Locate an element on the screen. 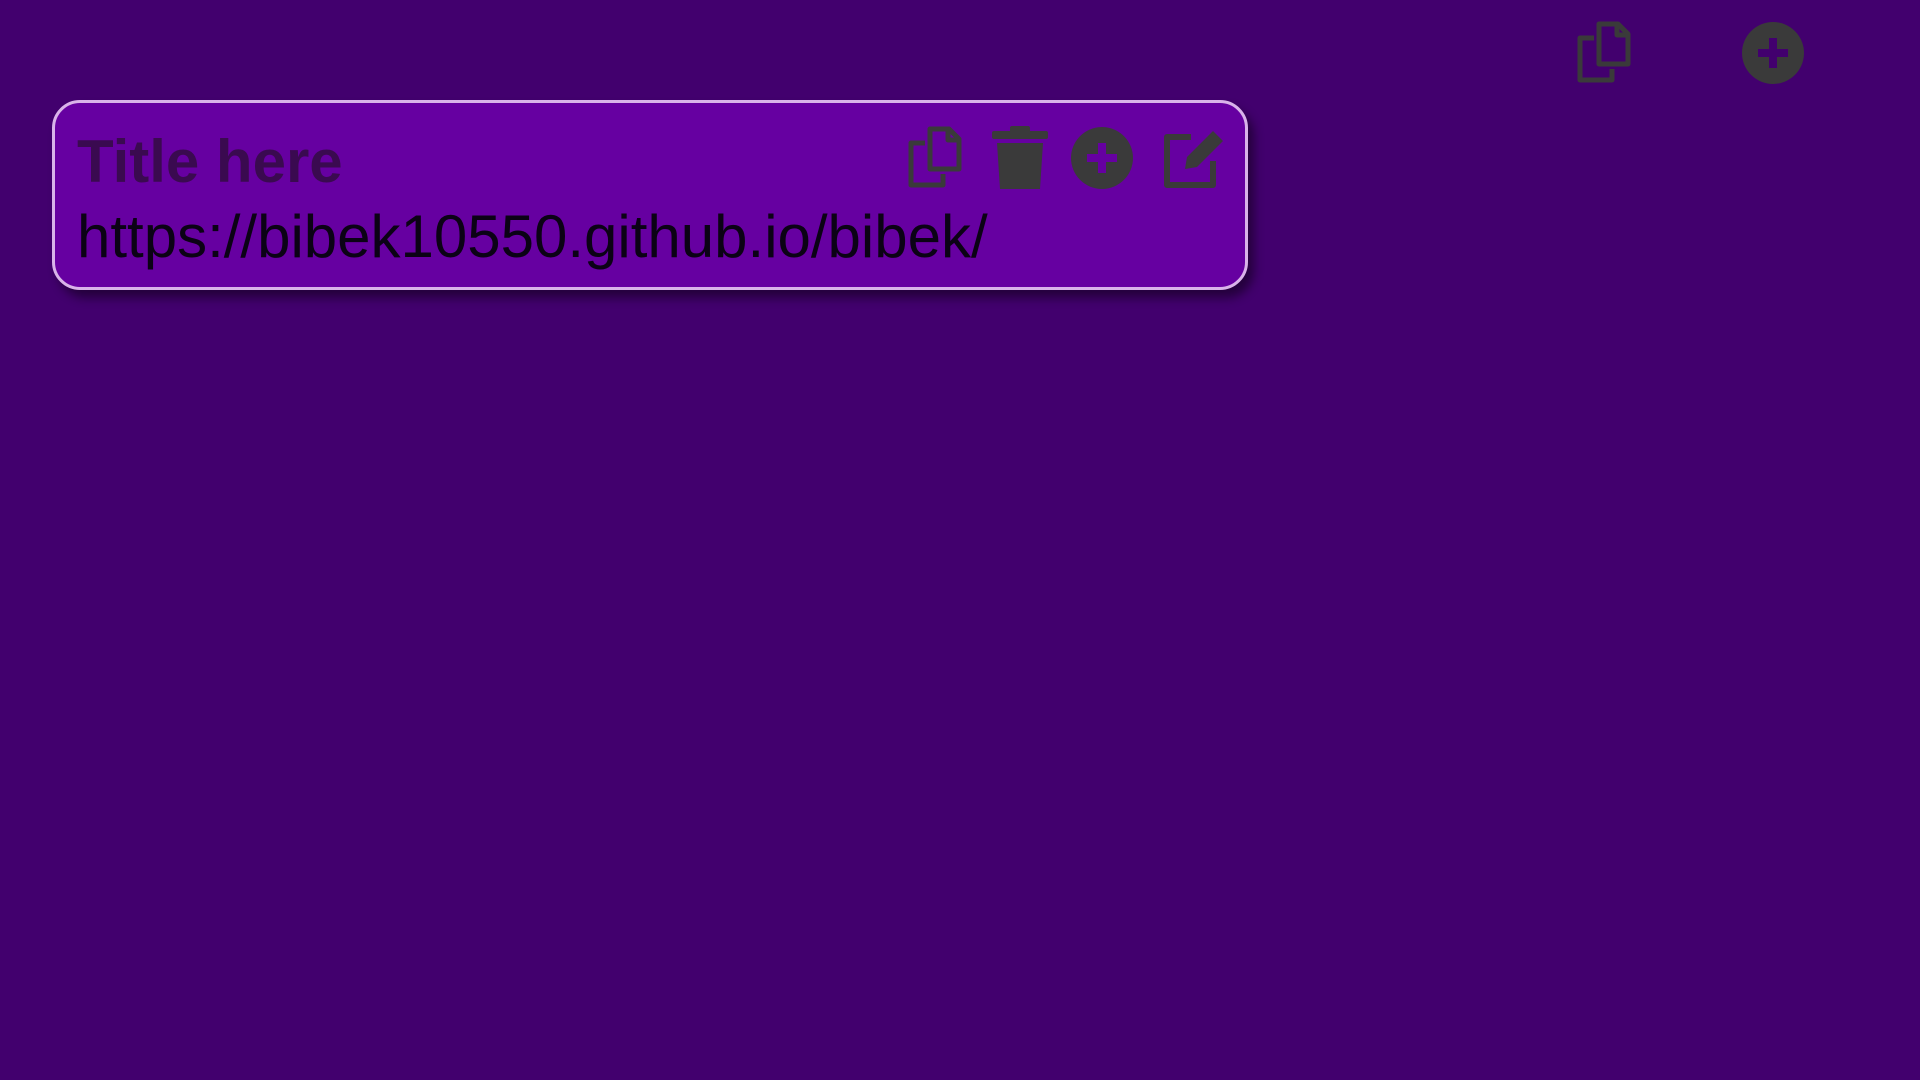 The image size is (1920, 1080). delete-button is located at coordinates (1020, 158).